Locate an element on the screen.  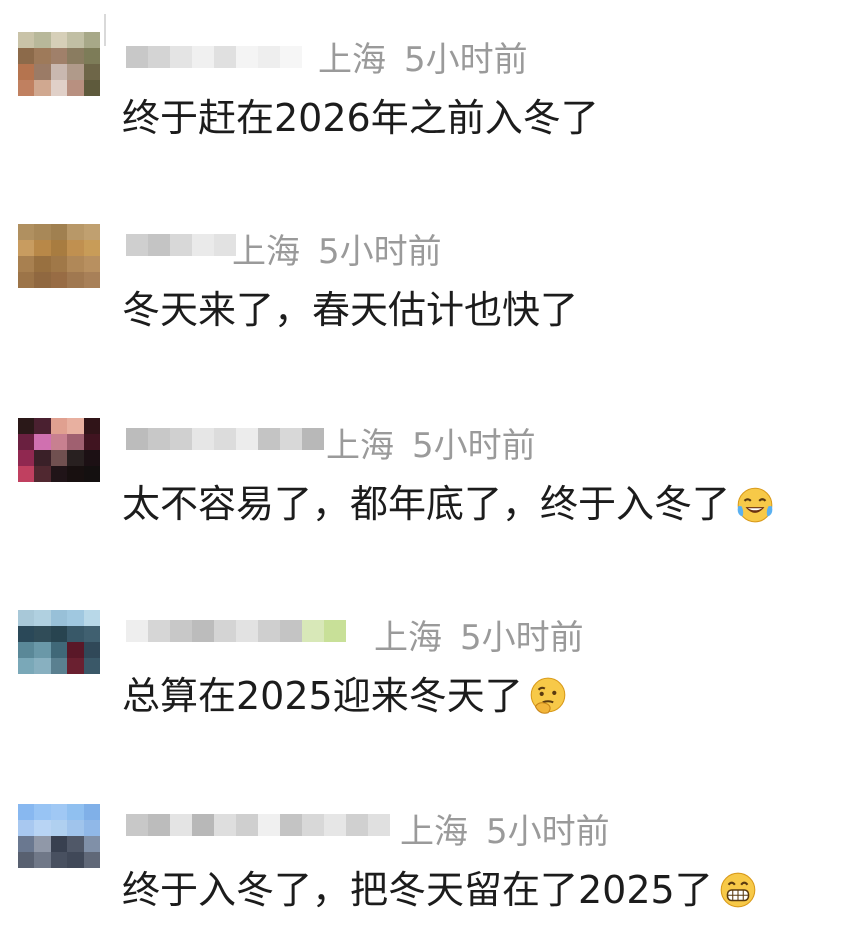
comment-text: 总算在2025迎来冬天了 is located at coordinates (345, 696).